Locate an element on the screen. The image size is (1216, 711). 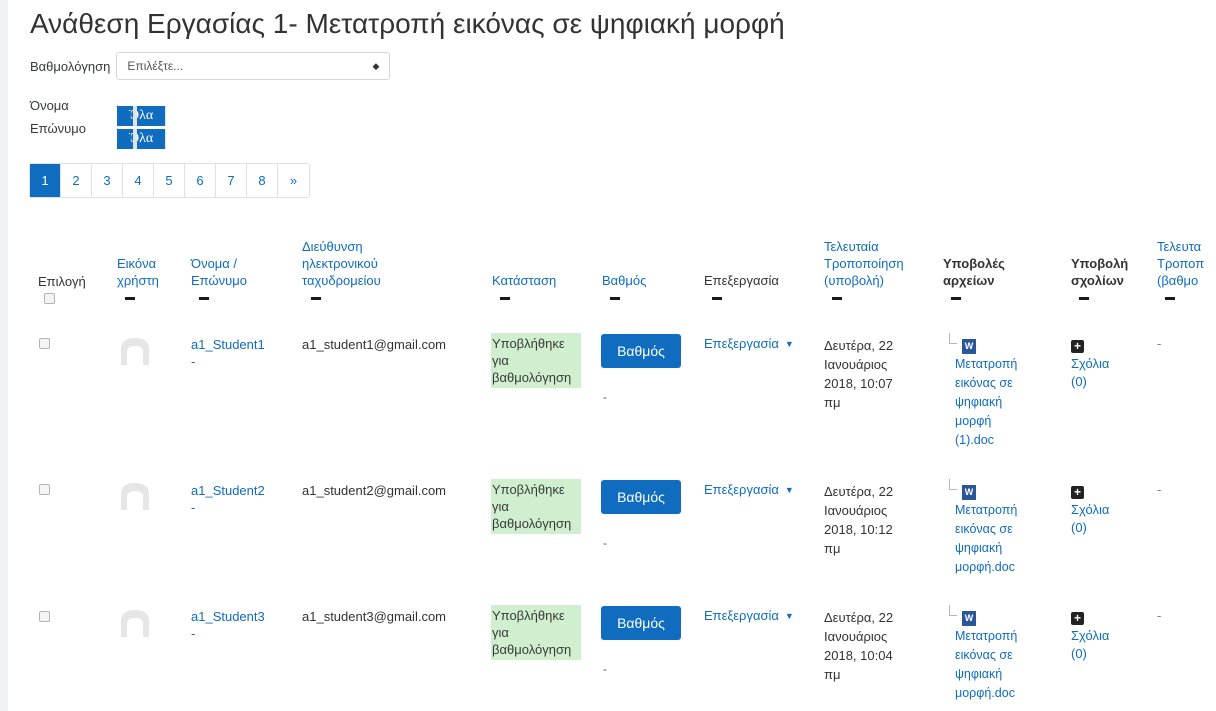
last-name-letter-group: Όλα ΑΒΓΔΕΖΗΘΙΚΛΜΝΞΟΠΡΣΤΥΦΧΨΩ is located at coordinates (141, 138).